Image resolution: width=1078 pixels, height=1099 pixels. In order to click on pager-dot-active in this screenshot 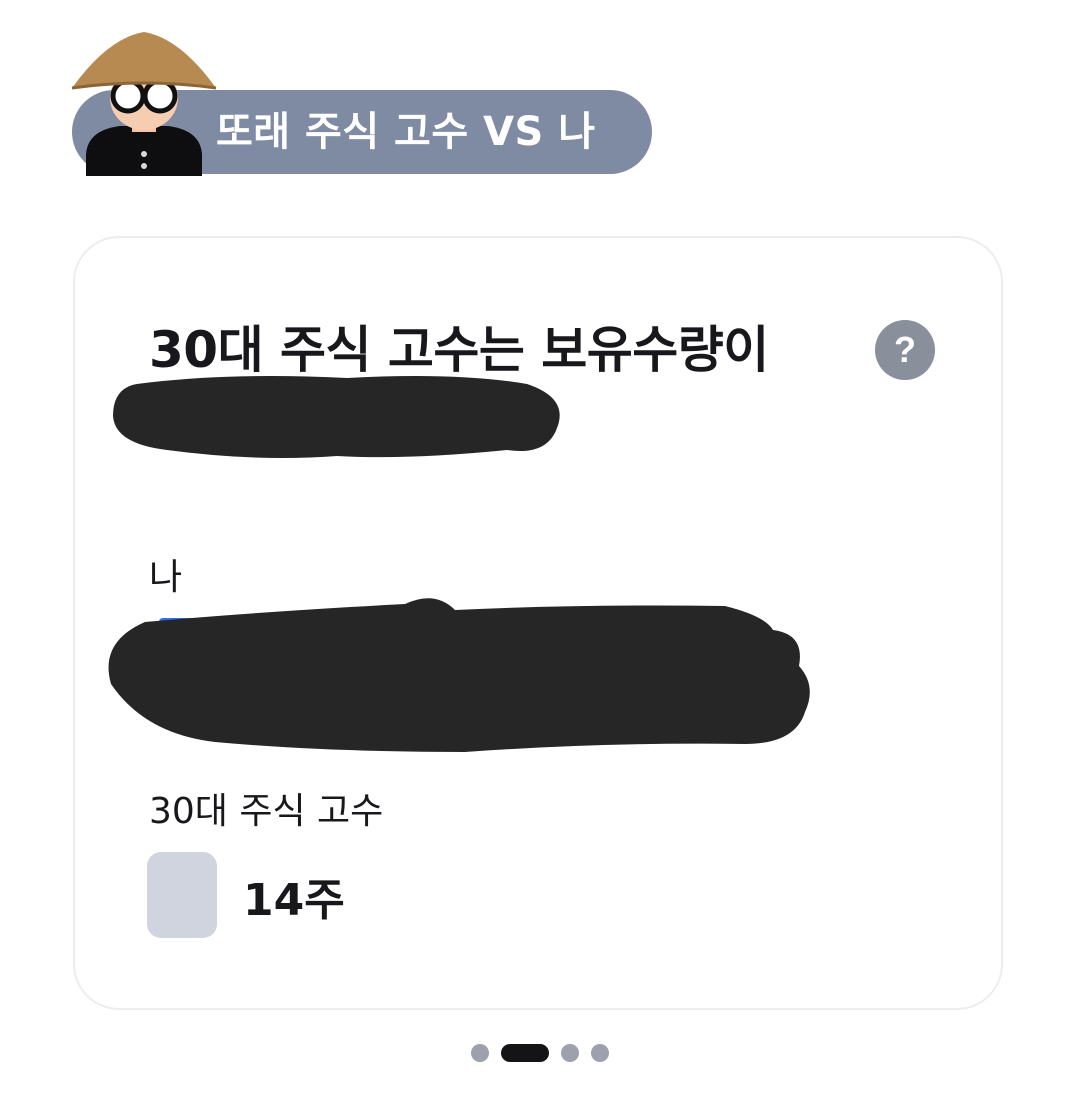, I will do `click(525, 1053)`.